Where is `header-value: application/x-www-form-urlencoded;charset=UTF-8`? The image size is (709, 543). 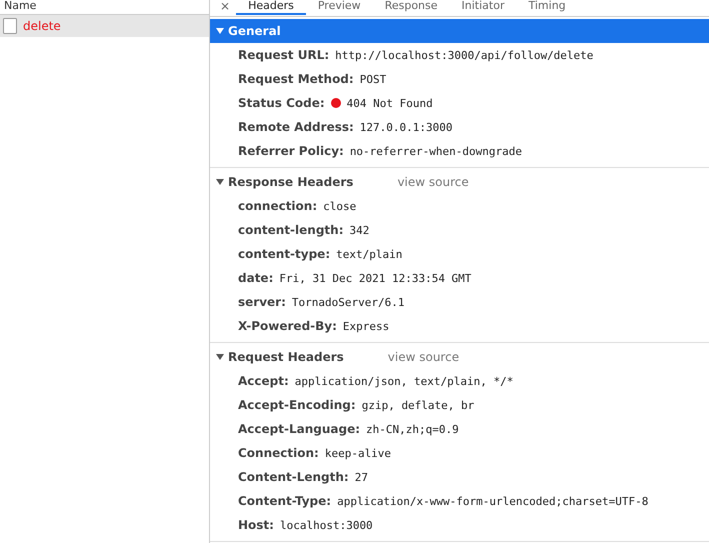
header-value: application/x-www-form-urlencoded;charset=UTF-8 is located at coordinates (492, 501).